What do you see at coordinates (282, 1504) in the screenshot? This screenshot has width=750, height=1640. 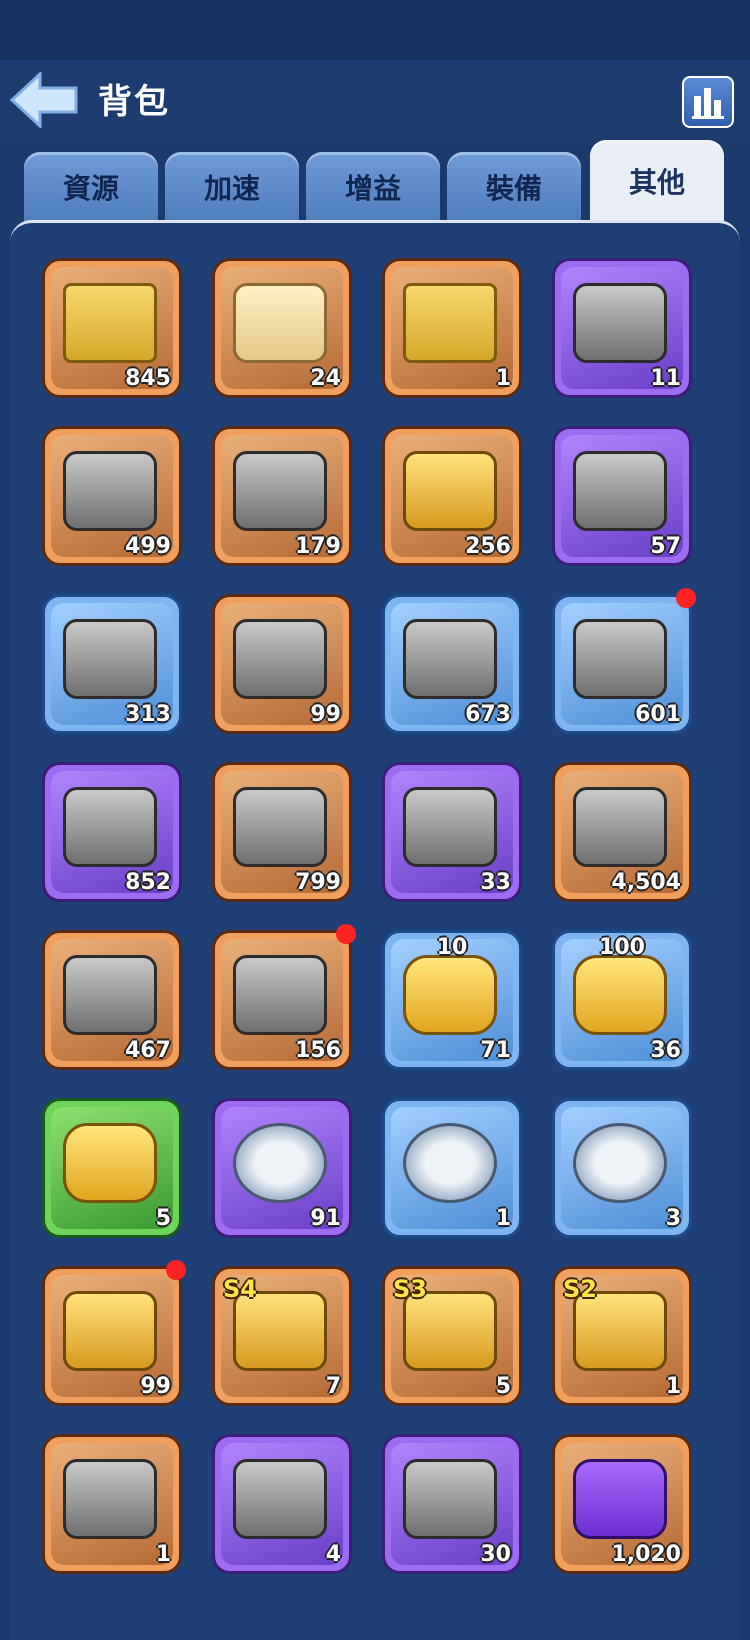 I see `inventory-item: 4` at bounding box center [282, 1504].